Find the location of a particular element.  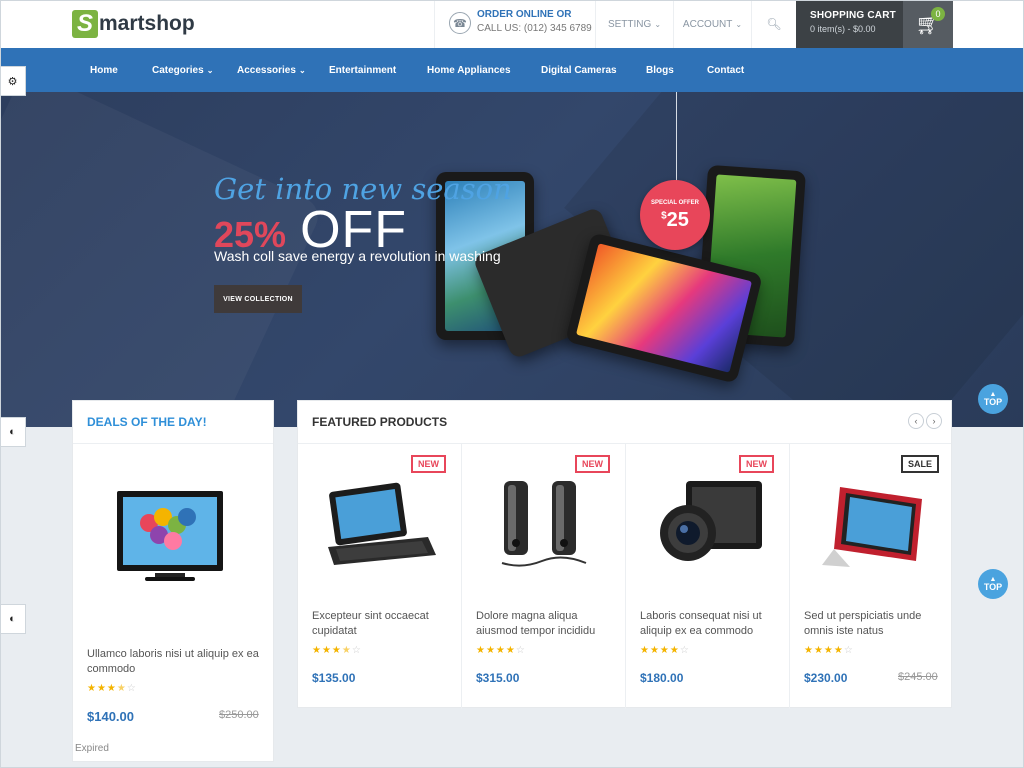

search-button: 🔍︎ is located at coordinates (774, 24).